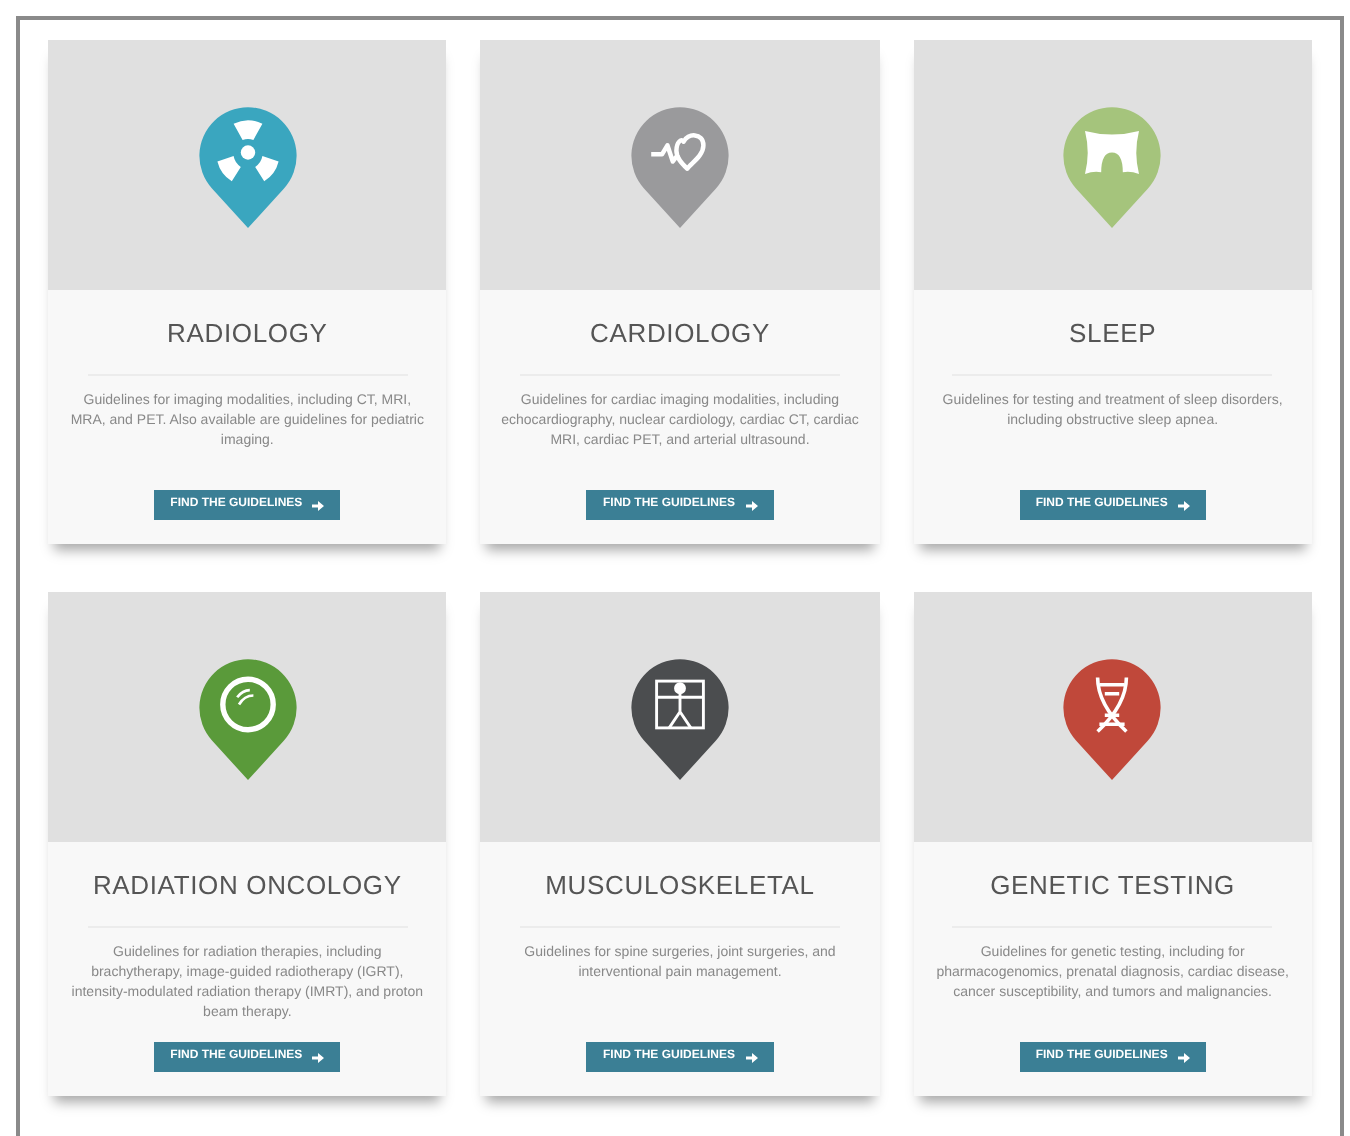  I want to click on card-title: MUSCULOSKELETAL, so click(680, 886).